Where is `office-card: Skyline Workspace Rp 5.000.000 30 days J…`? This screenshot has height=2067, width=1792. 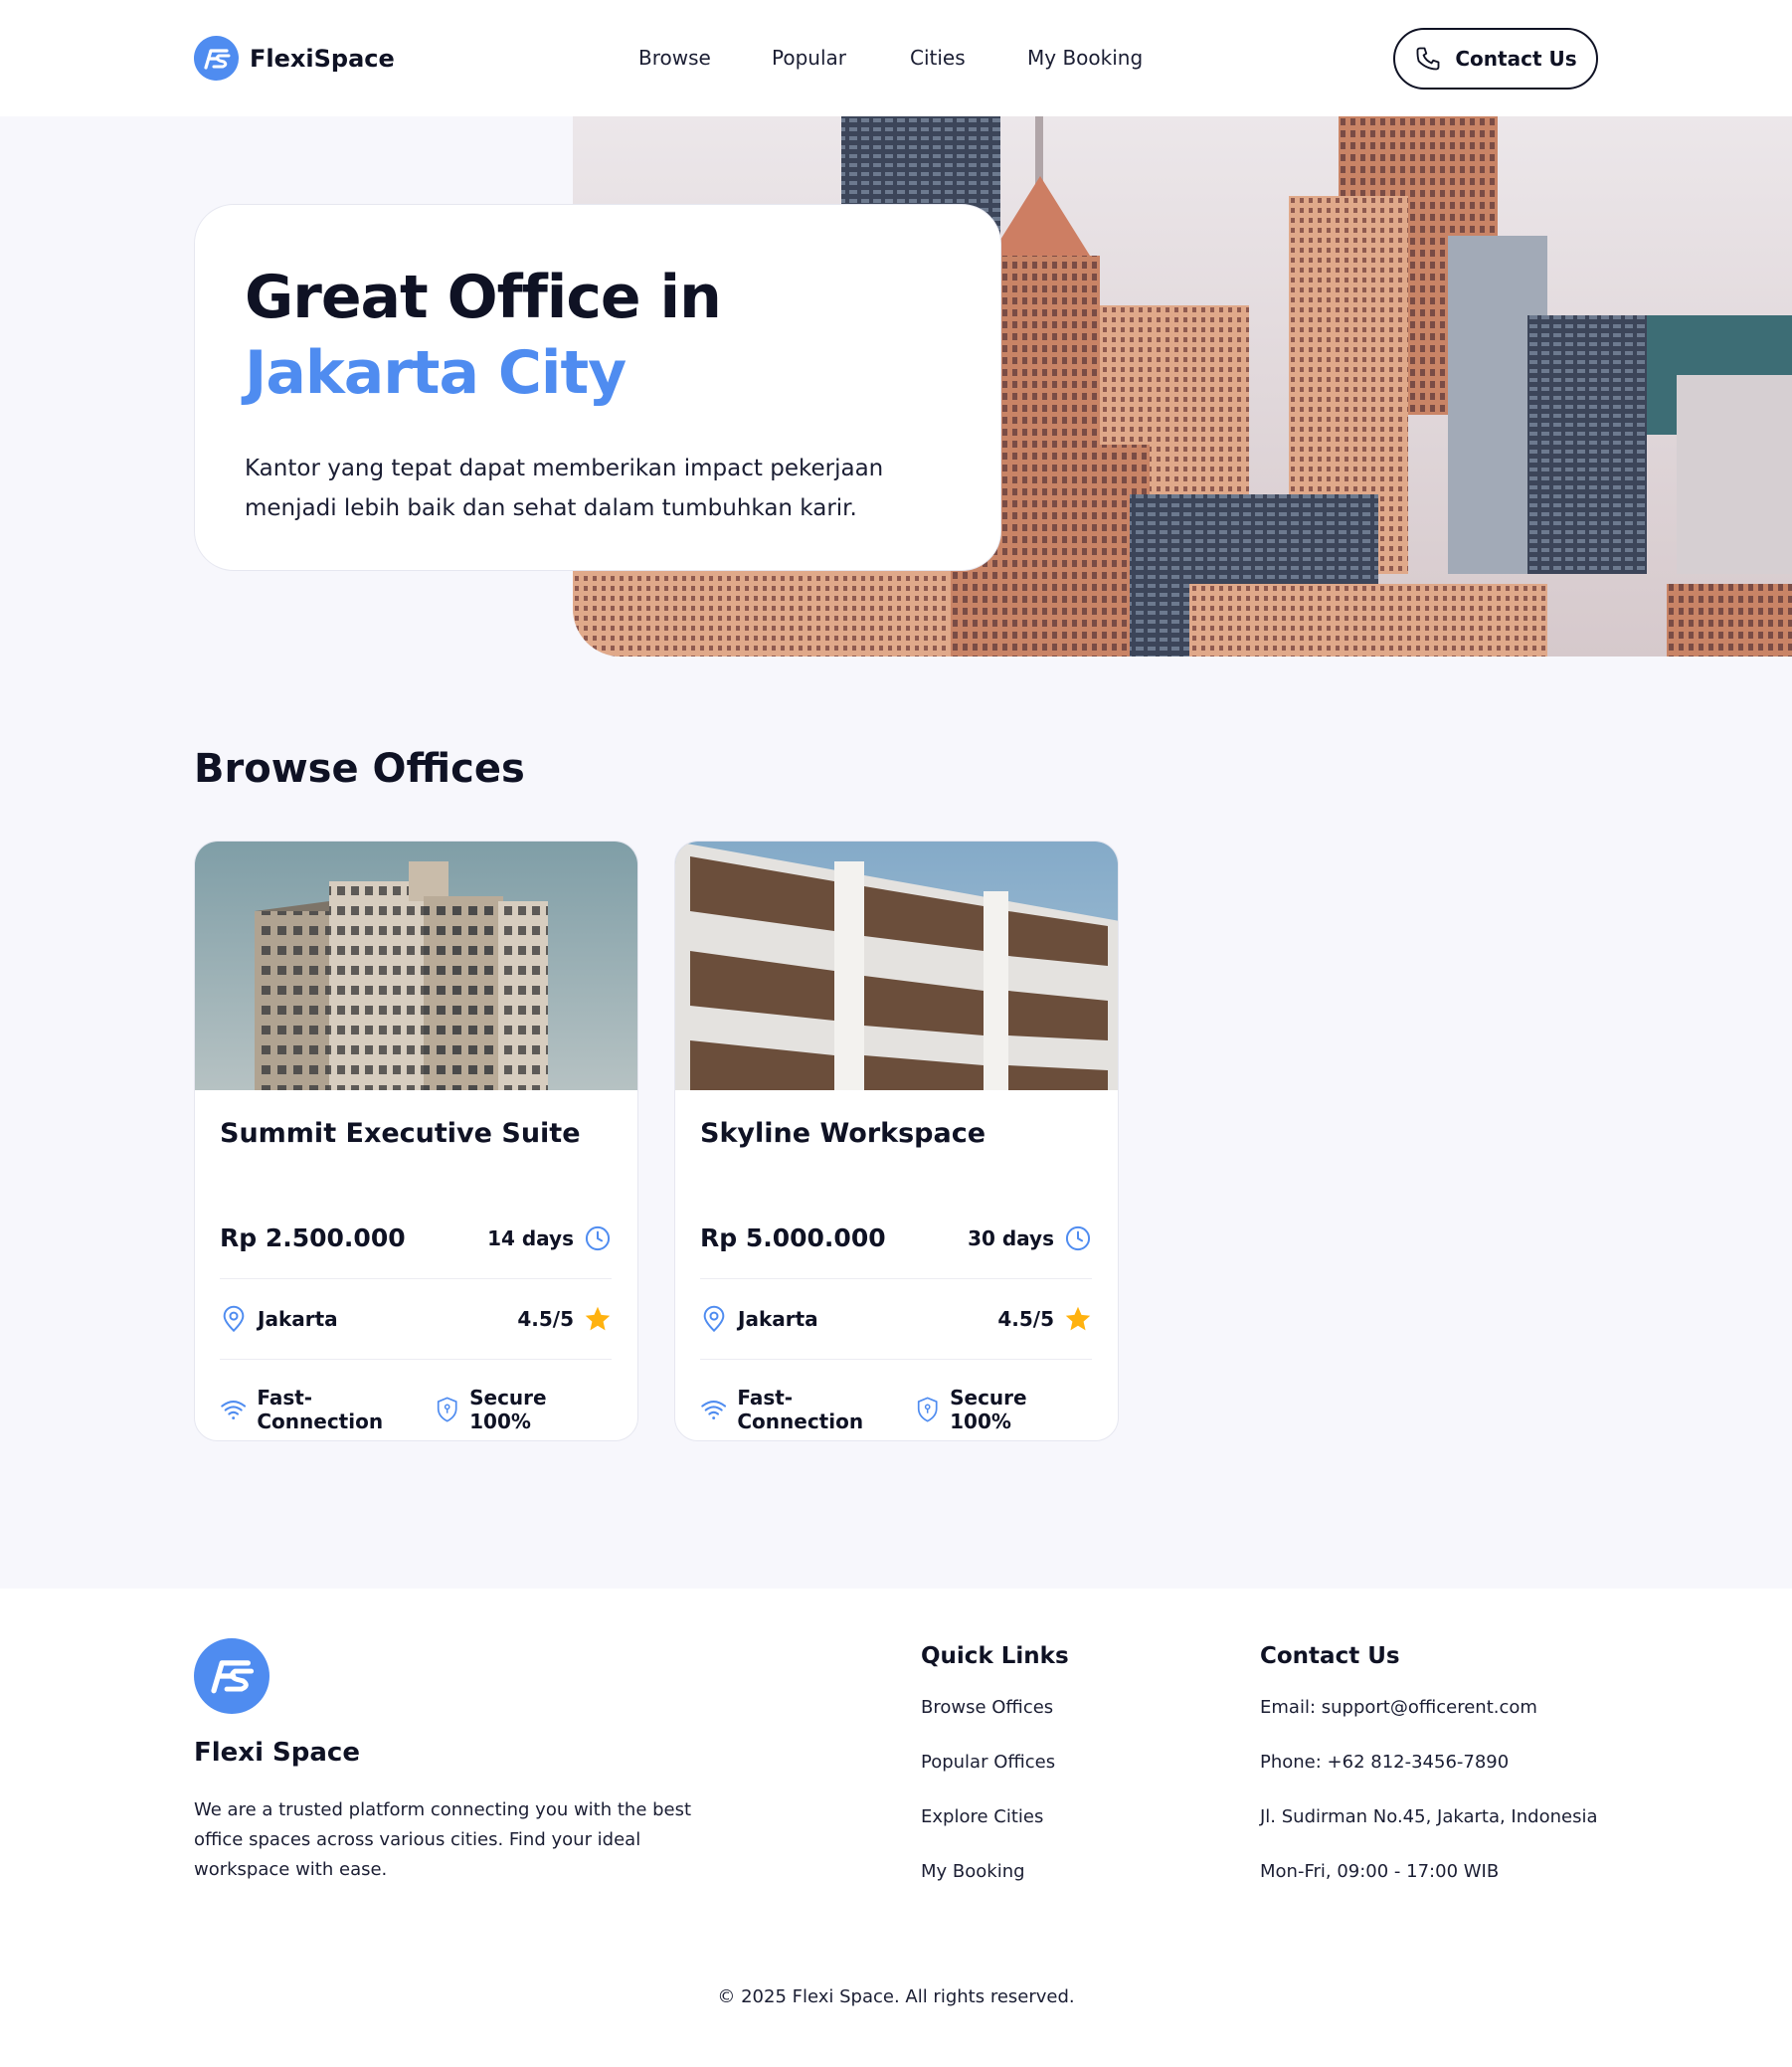
office-card: Skyline Workspace Rp 5.000.000 30 days J… is located at coordinates (897, 1141).